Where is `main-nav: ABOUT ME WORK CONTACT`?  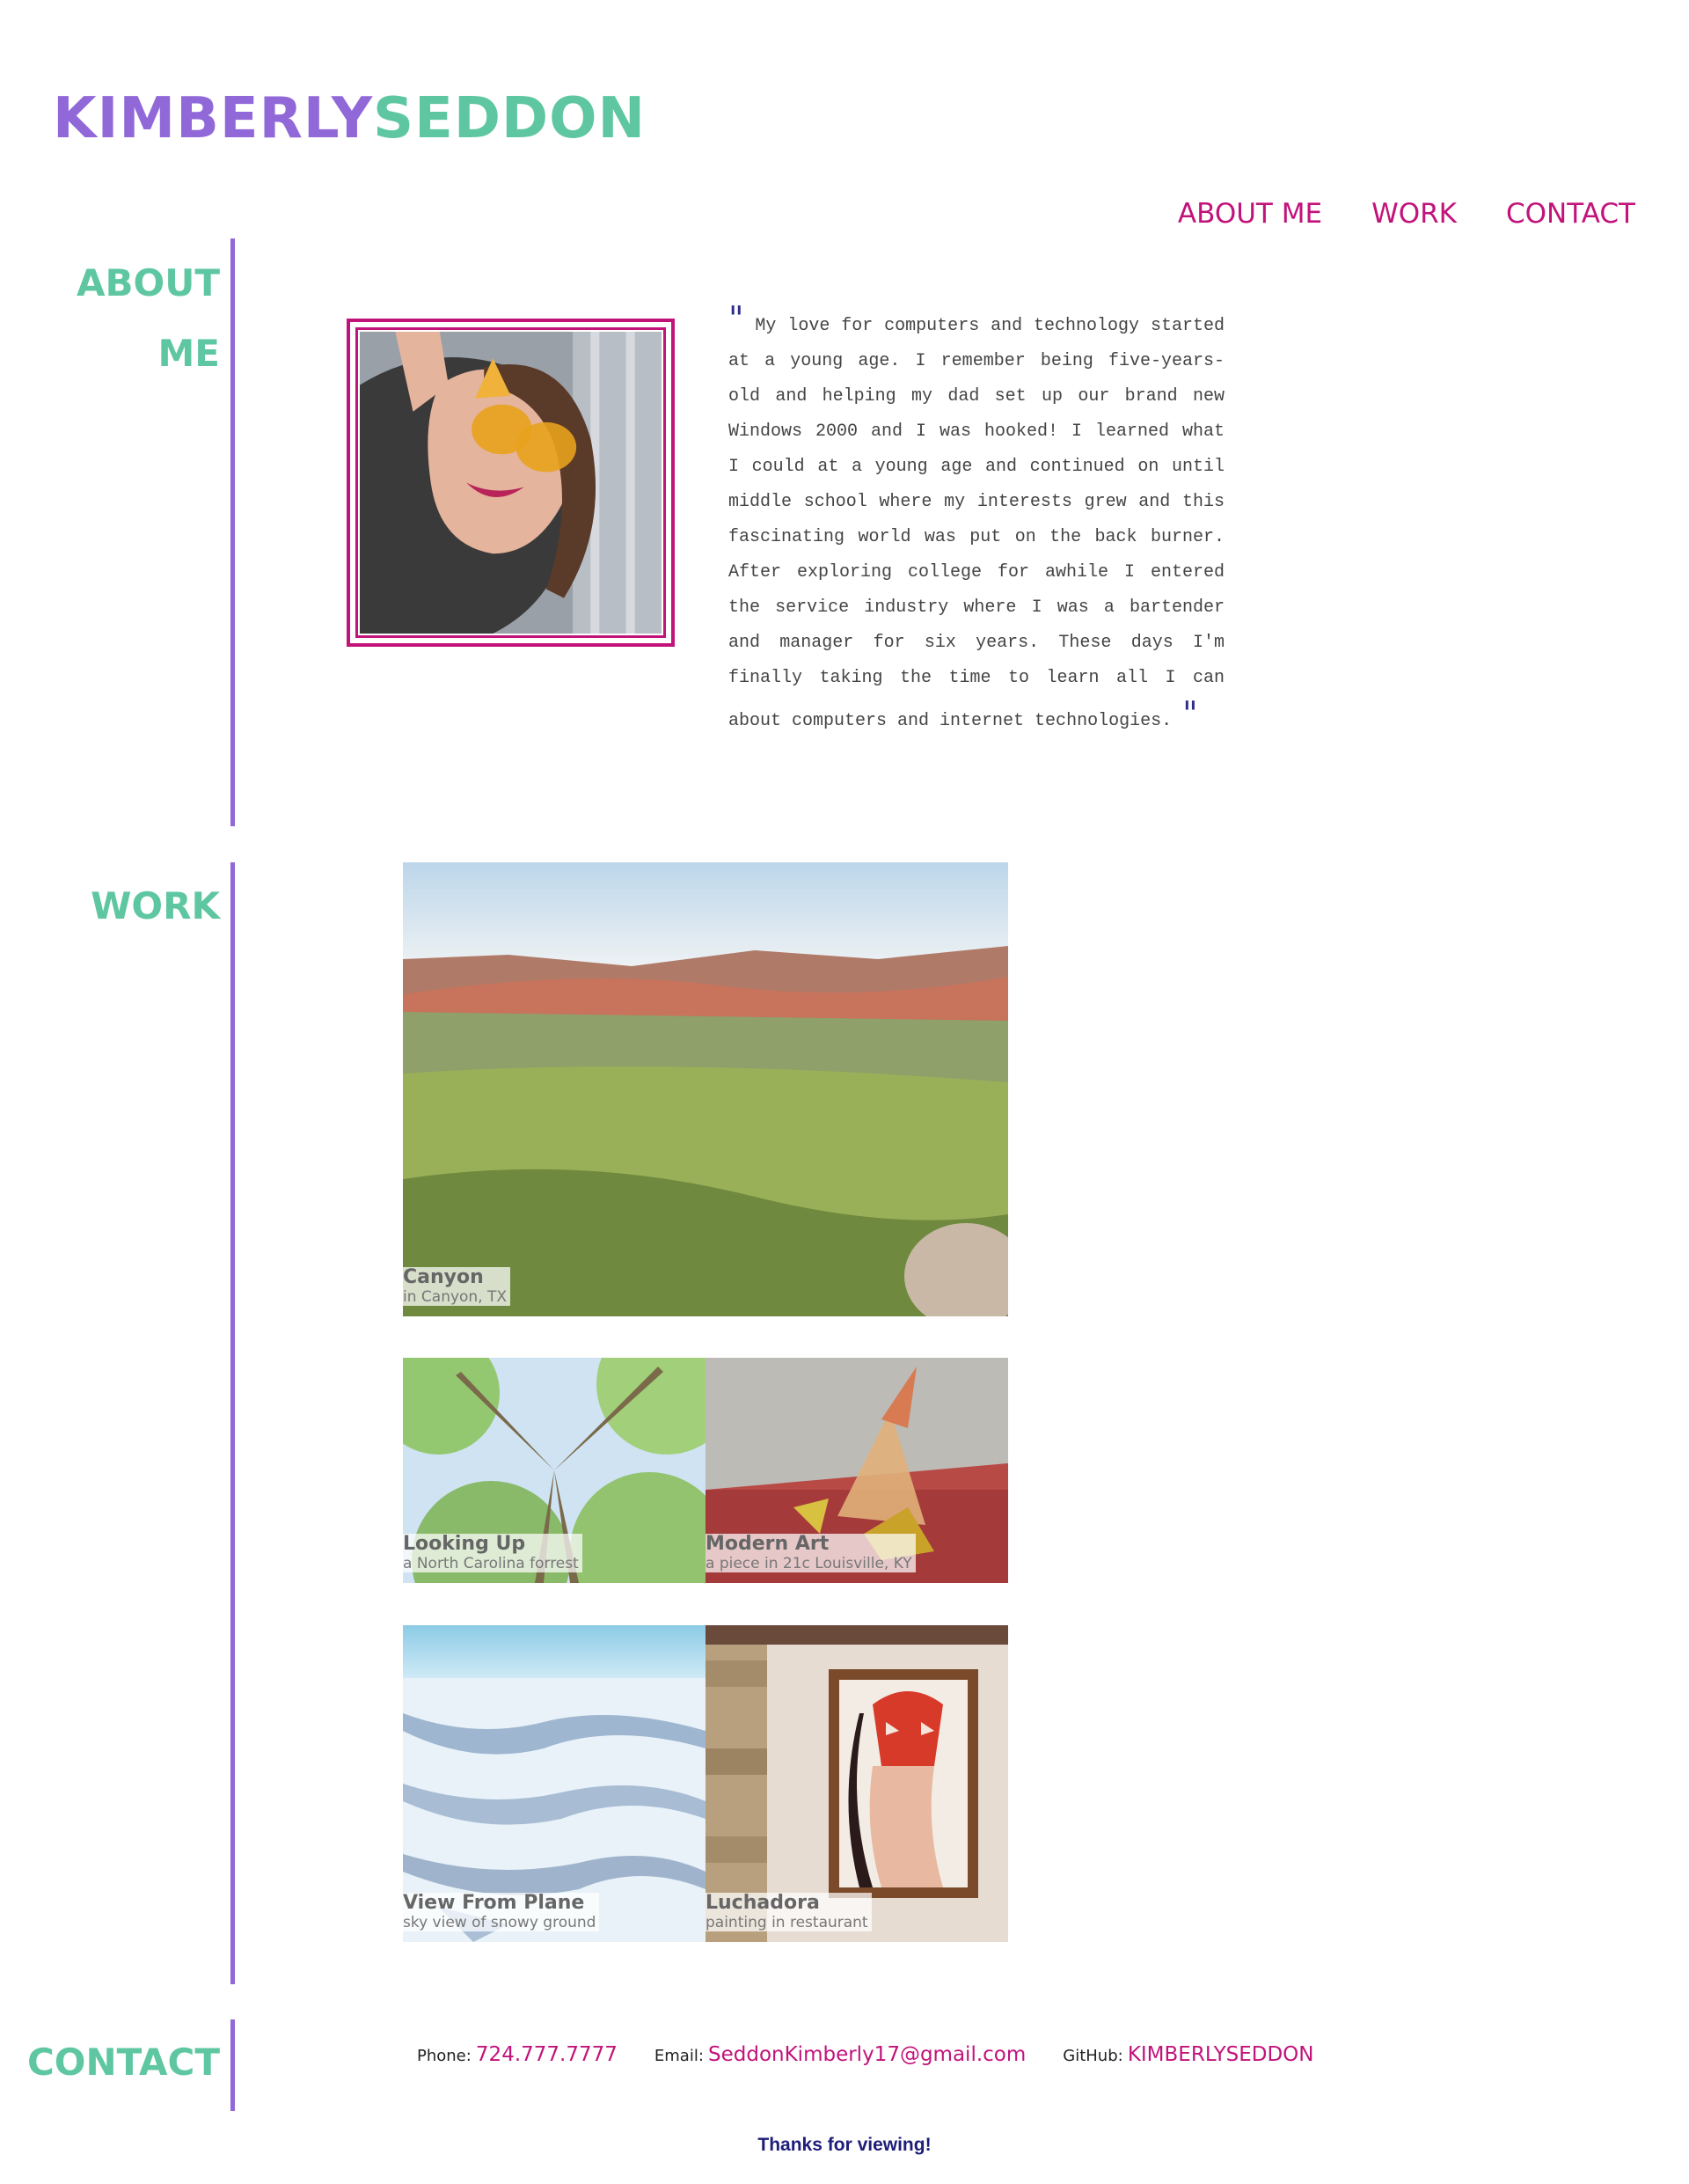 main-nav: ABOUT ME WORK CONTACT is located at coordinates (1406, 214).